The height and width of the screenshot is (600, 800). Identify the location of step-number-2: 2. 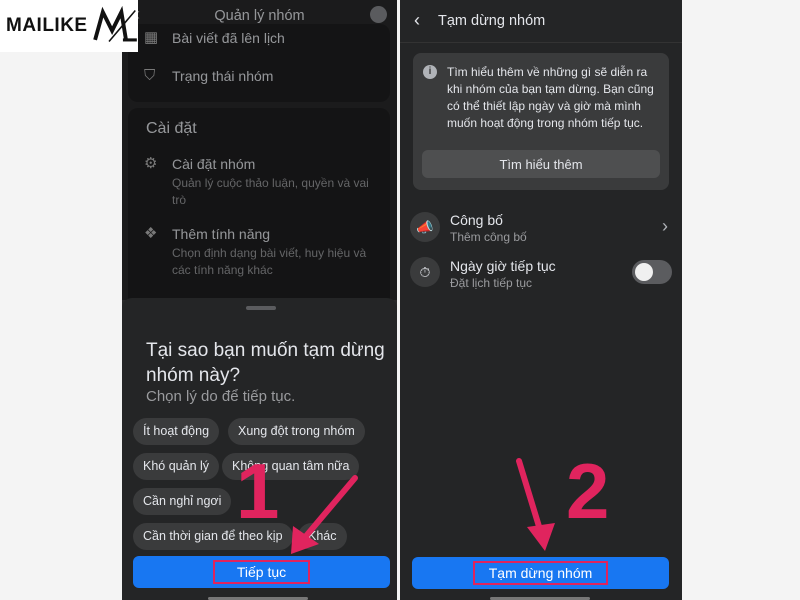
(588, 491).